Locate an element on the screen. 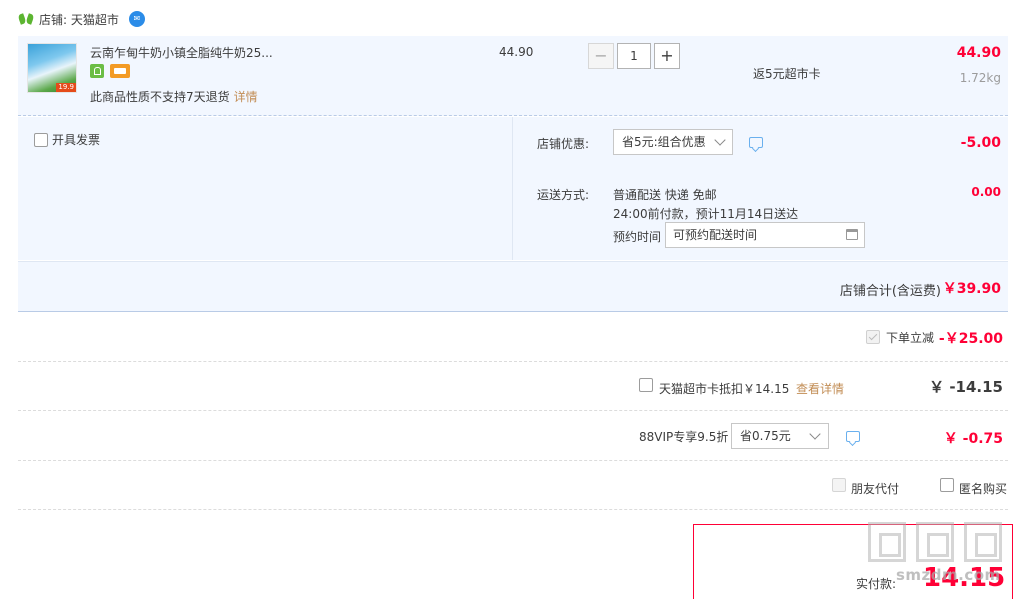 The width and height of the screenshot is (1015, 599). store-discount-label: 店铺优惠: is located at coordinates (563, 144).